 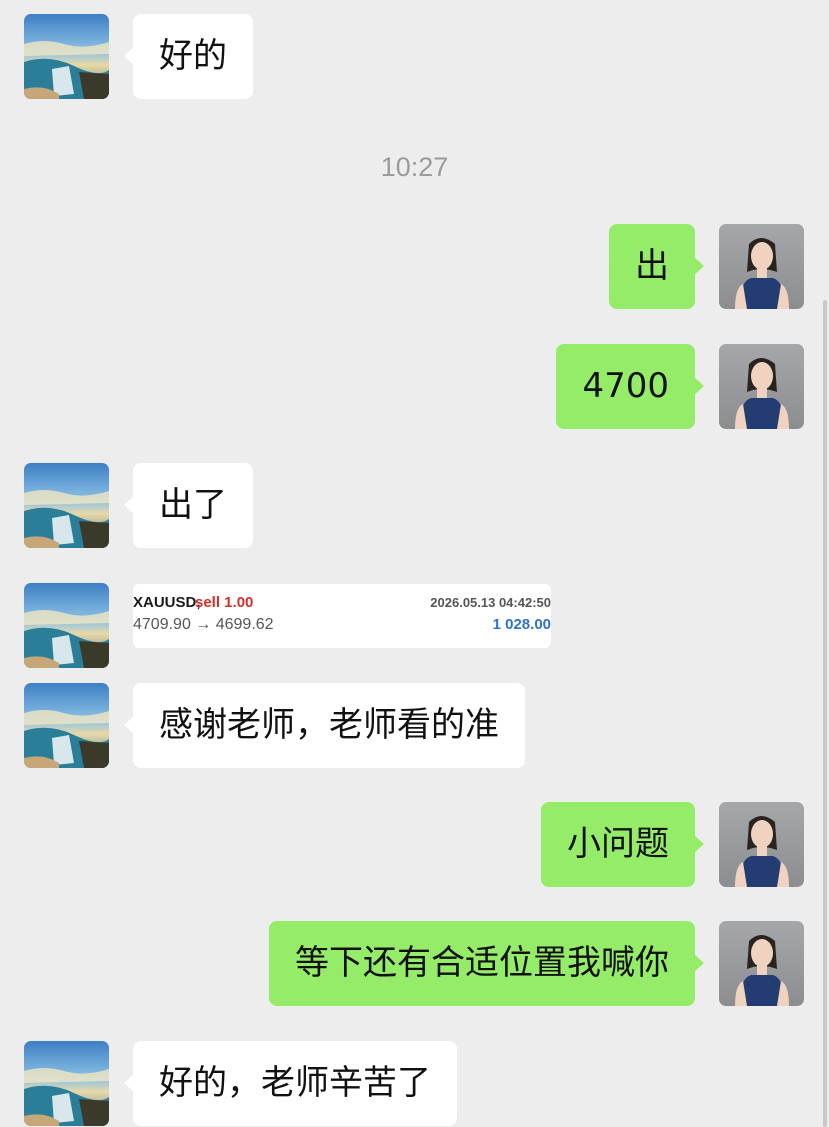 I want to click on trade-header-row: XAUUSD, sell 1.00 2026.05.13 04:42:50, so click(x=342, y=604).